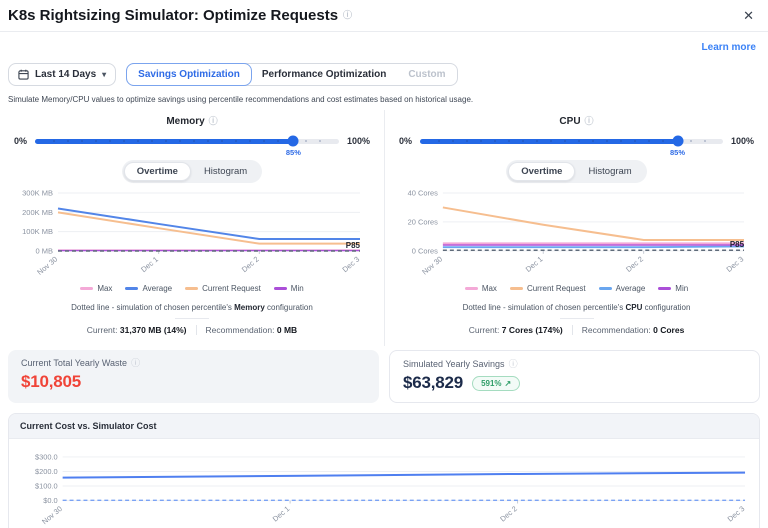 Image resolution: width=768 pixels, height=528 pixels. What do you see at coordinates (50, 500) in the screenshot?
I see `svg-text: $0.0` at bounding box center [50, 500].